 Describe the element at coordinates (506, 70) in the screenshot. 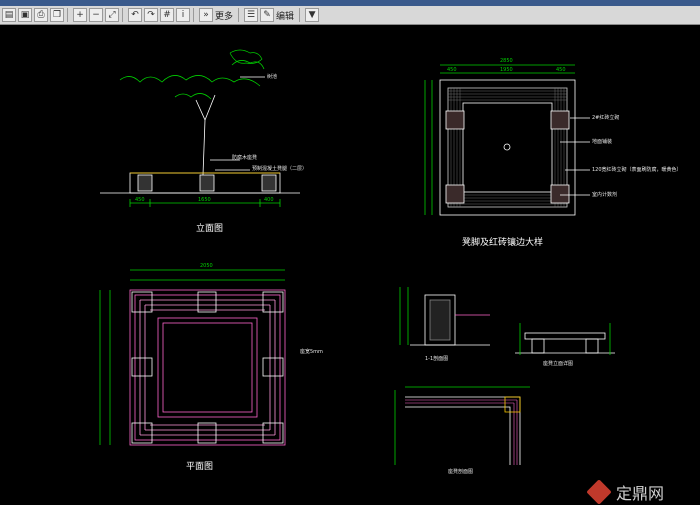

I see `dim-detail-b: 1950` at that location.